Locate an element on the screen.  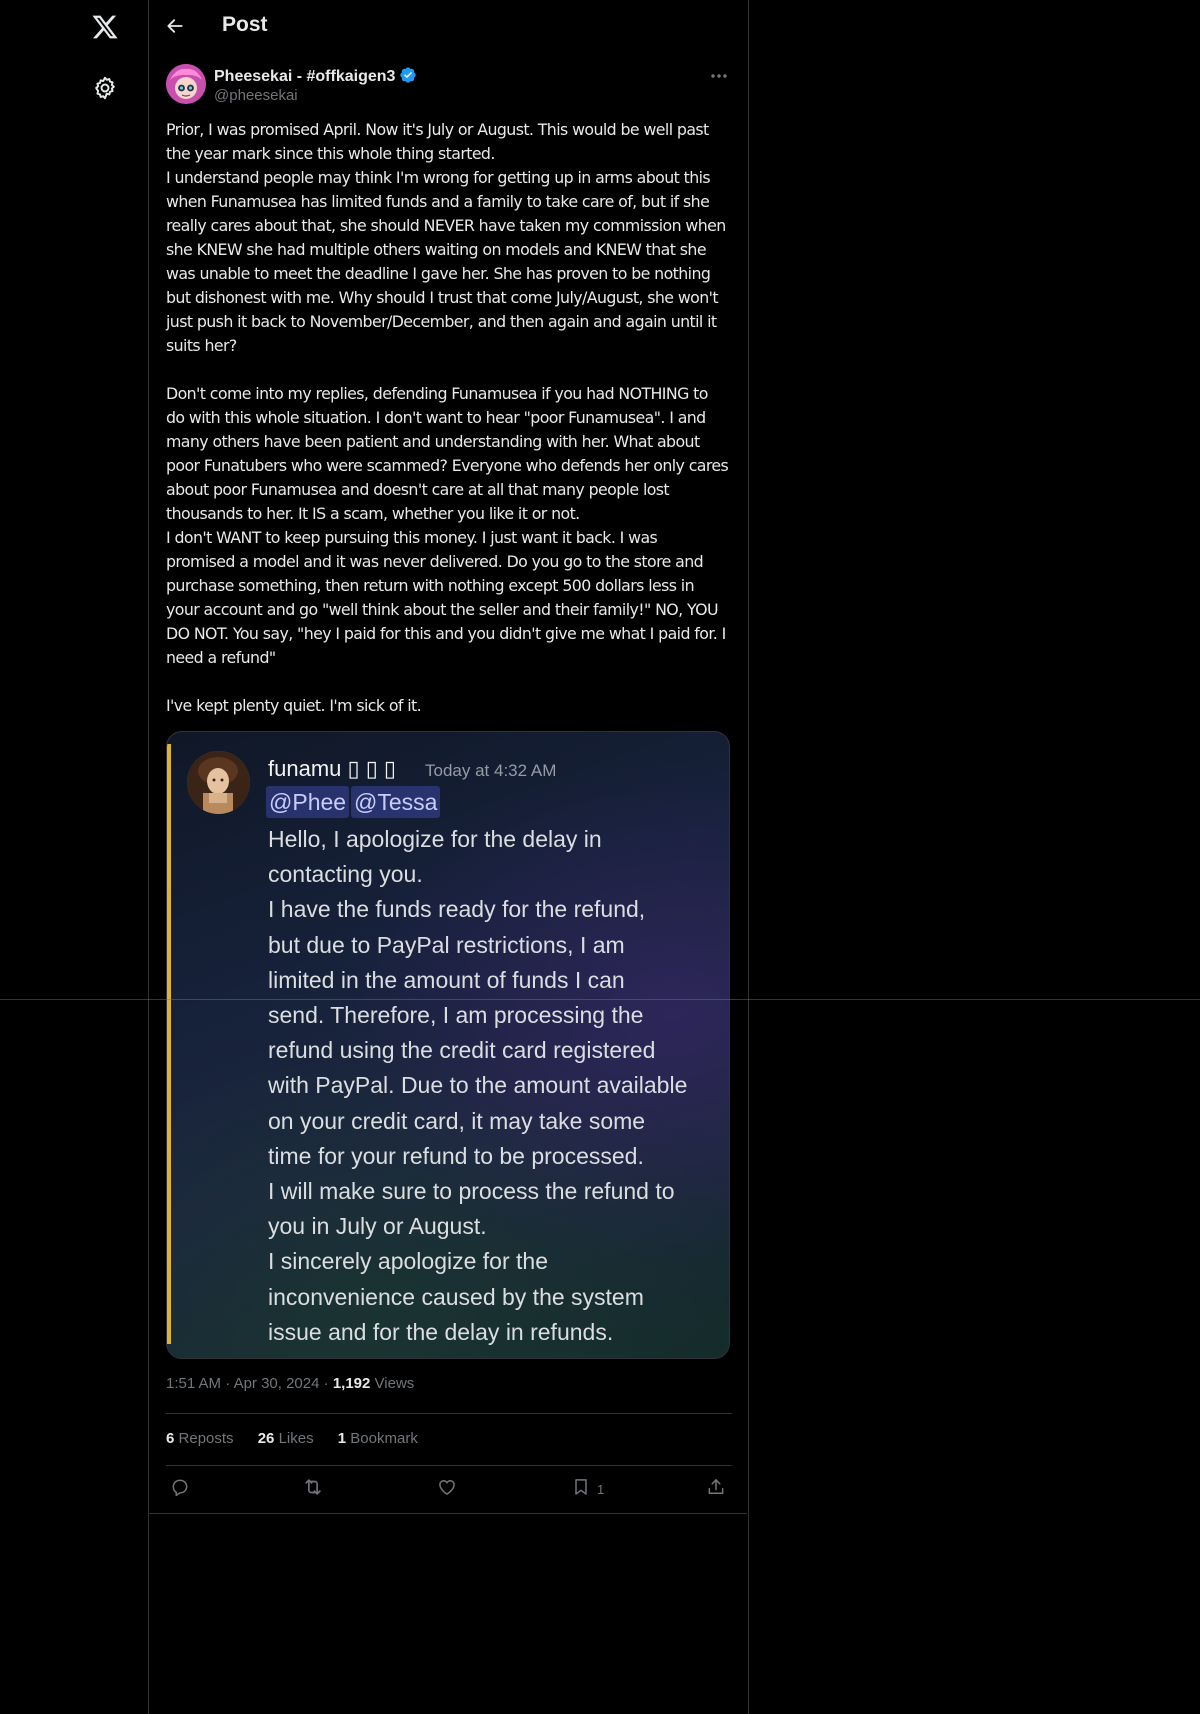
bookmark-button: 1 is located at coordinates (587, 1489).